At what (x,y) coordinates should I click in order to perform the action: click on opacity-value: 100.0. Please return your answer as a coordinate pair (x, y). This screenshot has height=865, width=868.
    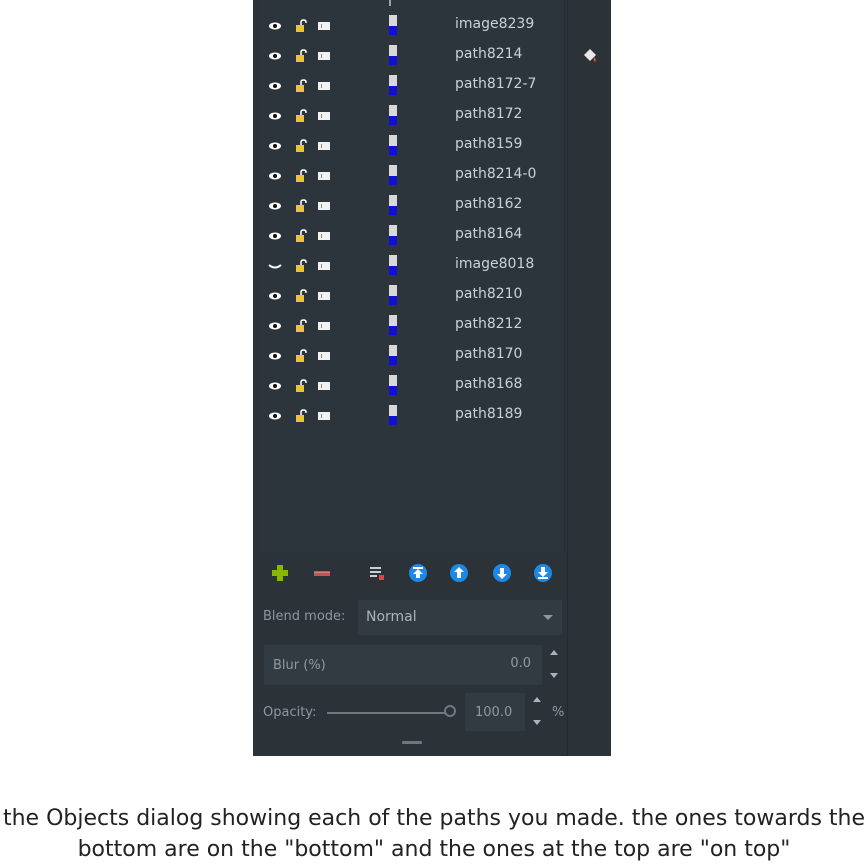
    Looking at the image, I should click on (494, 712).